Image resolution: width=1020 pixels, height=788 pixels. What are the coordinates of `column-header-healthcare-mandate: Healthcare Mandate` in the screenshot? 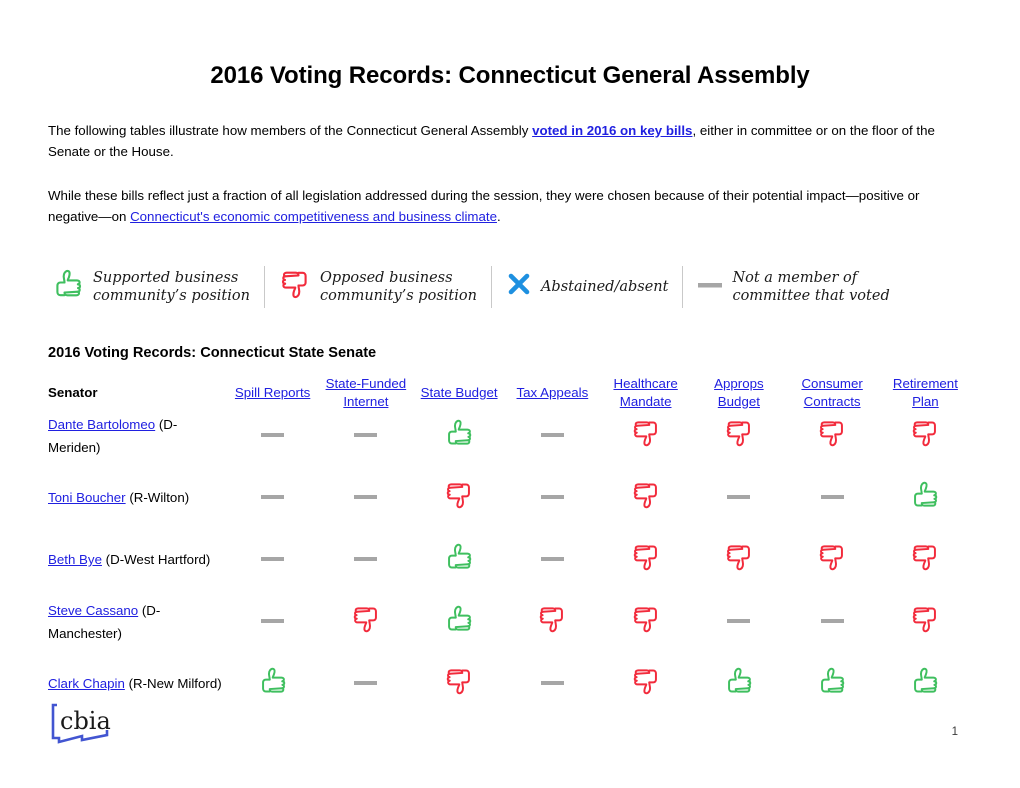 It's located at (645, 393).